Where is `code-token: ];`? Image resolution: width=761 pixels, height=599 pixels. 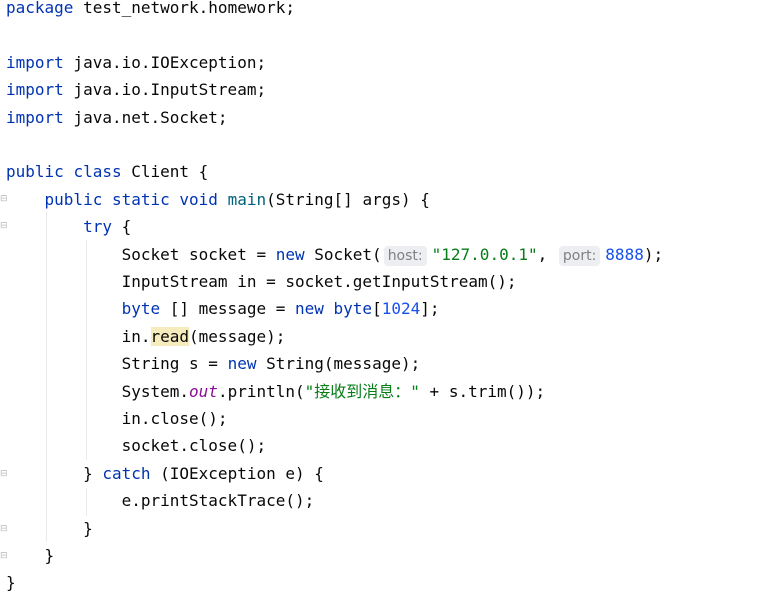
code-token: ]; is located at coordinates (430, 309).